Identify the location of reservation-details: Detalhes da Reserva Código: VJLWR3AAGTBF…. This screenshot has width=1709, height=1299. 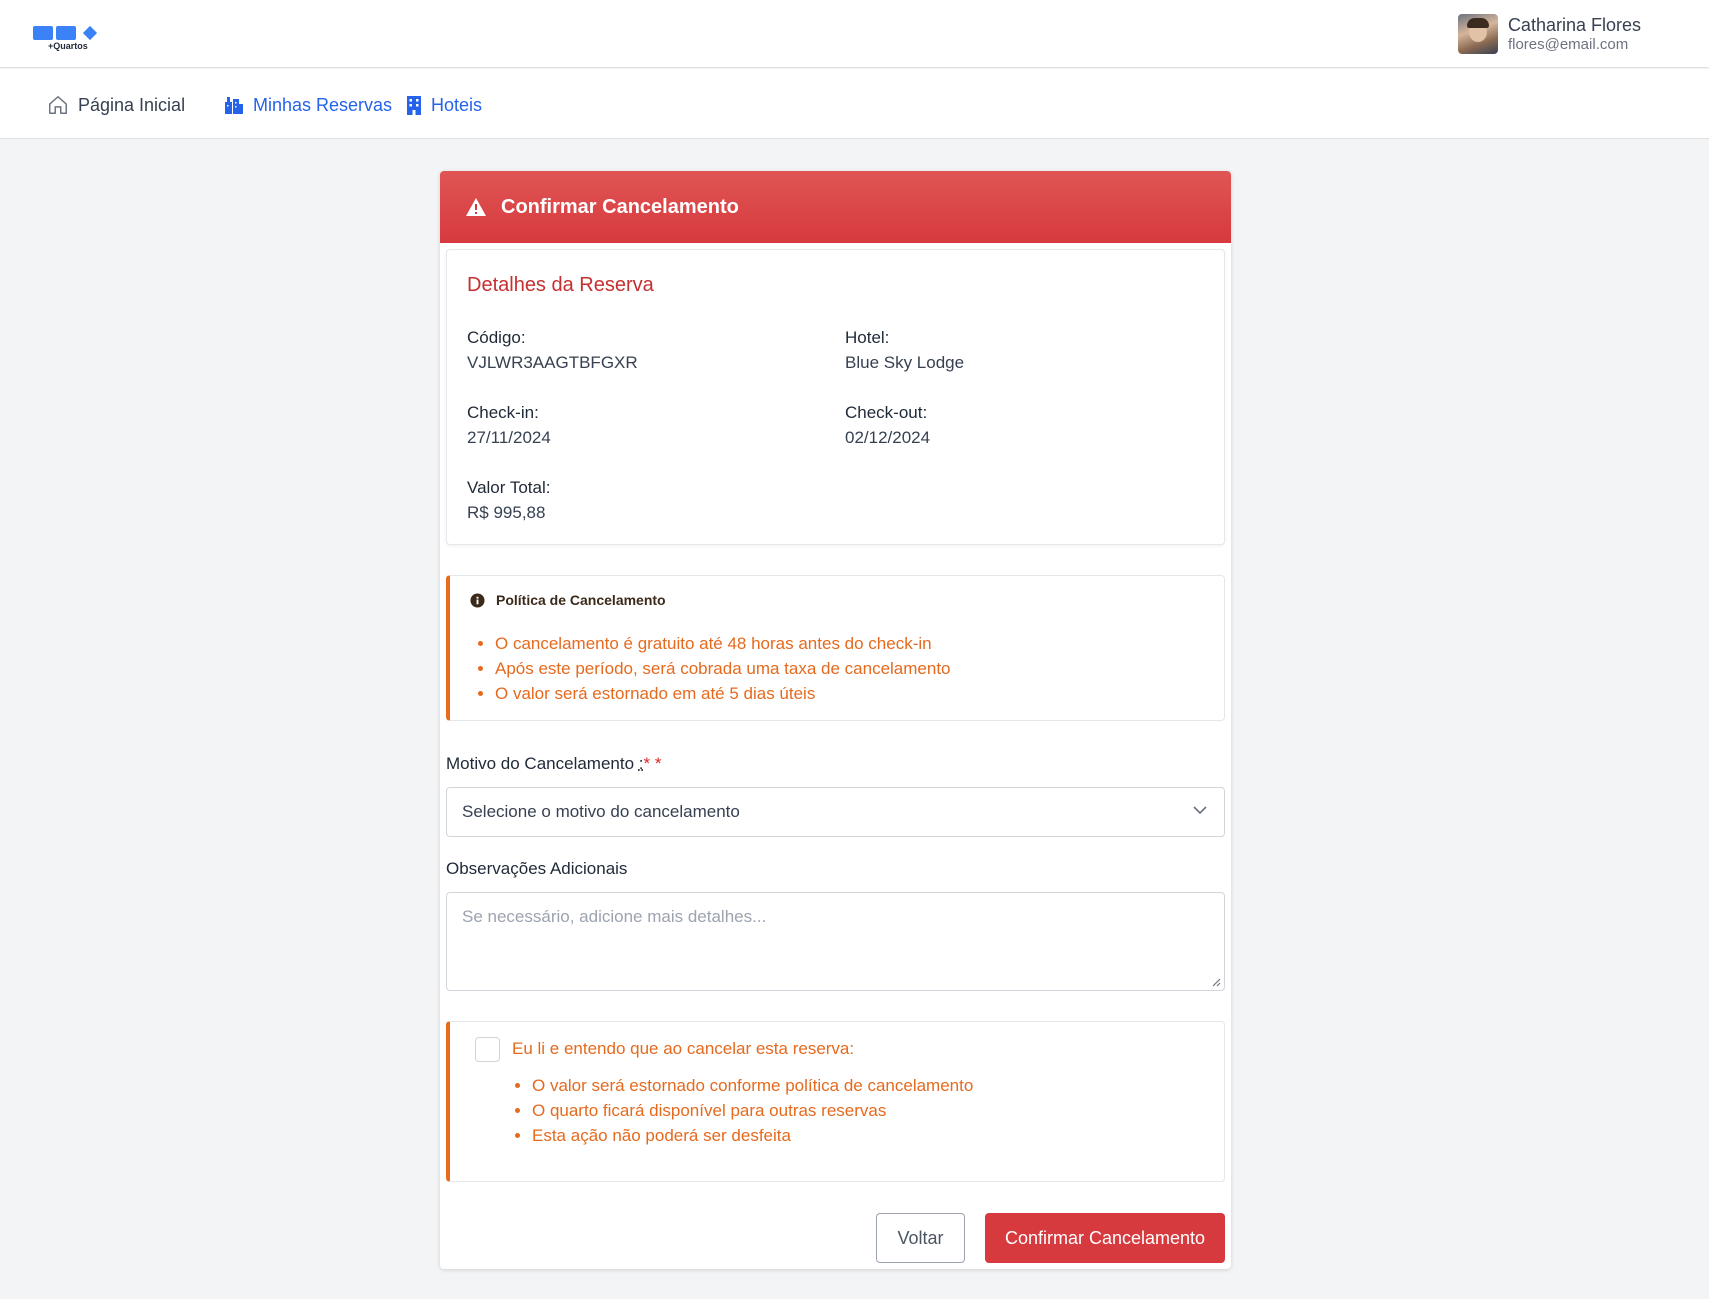
(835, 397).